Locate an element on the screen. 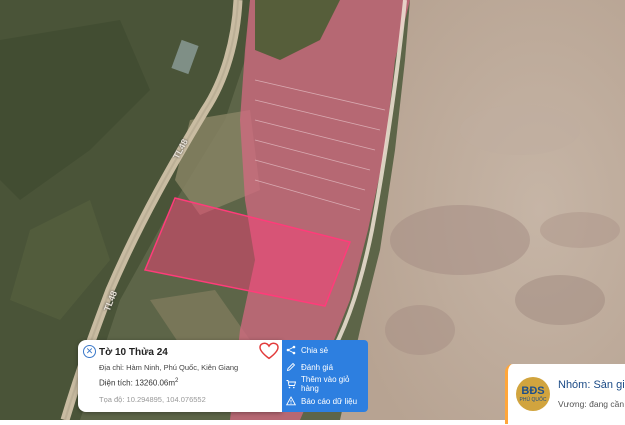  share-label: Chia sẻ is located at coordinates (315, 350).